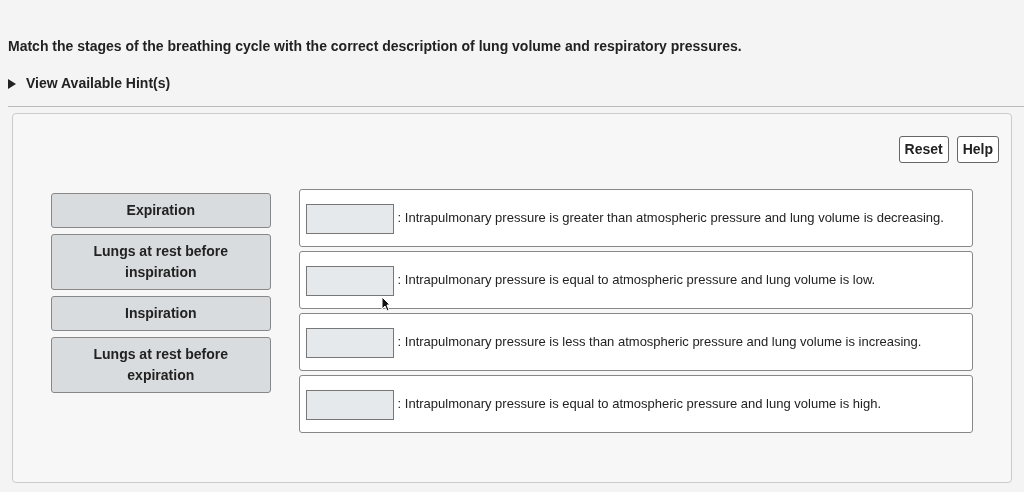 This screenshot has width=1024, height=492. I want to click on description-text: : Intrapulmonary pressure is equal to atmospheric pressure and lung volume is low., so click(636, 279).